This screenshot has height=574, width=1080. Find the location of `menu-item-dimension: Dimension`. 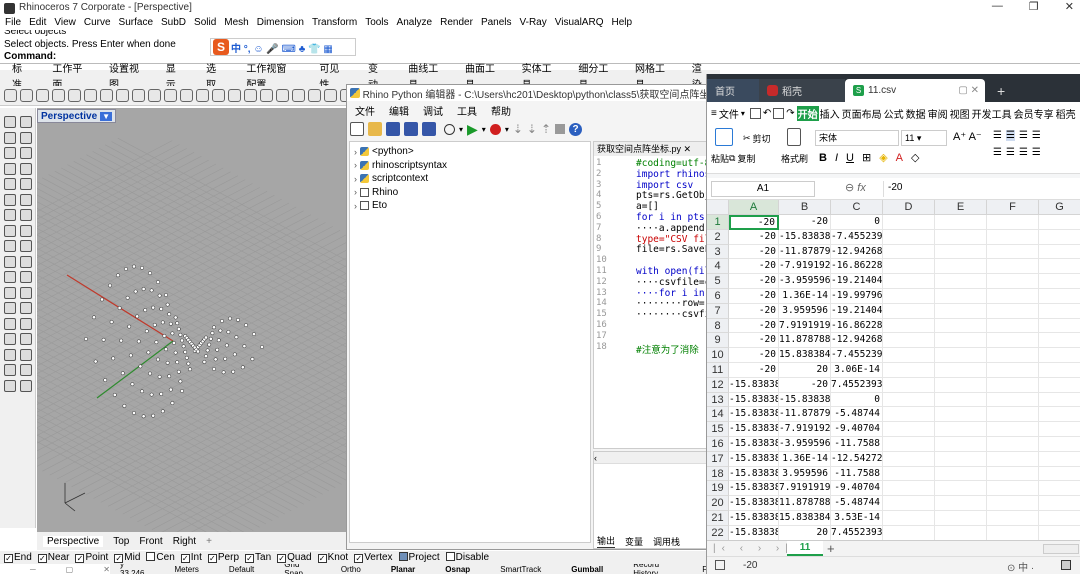

menu-item-dimension: Dimension is located at coordinates (280, 22).